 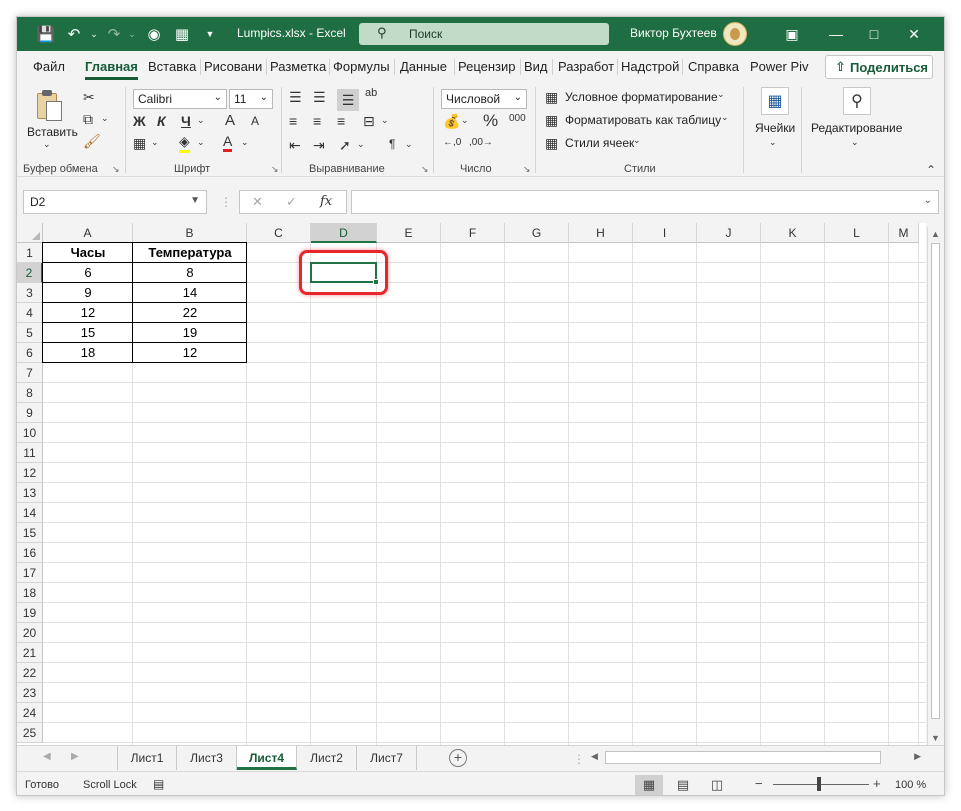 I want to click on row-header-20: 20, so click(x=30, y=633).